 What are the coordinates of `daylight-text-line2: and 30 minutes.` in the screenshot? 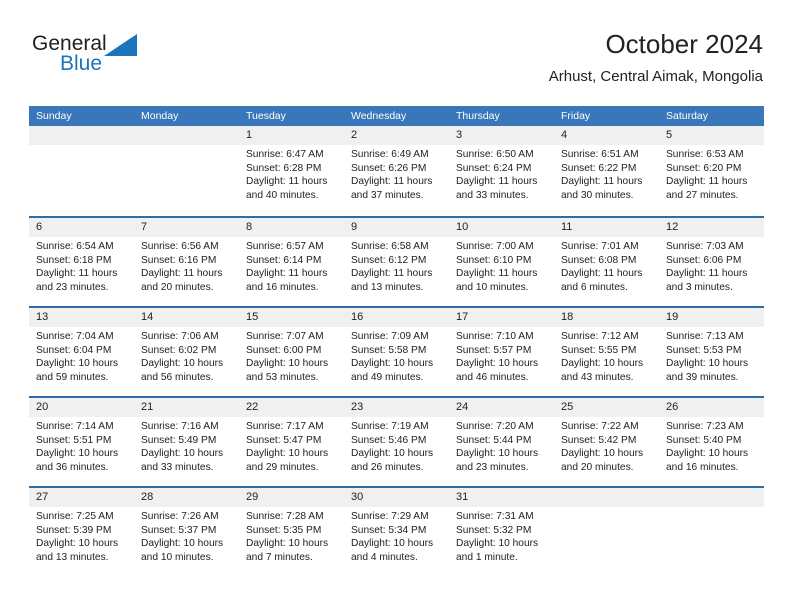 It's located at (597, 195).